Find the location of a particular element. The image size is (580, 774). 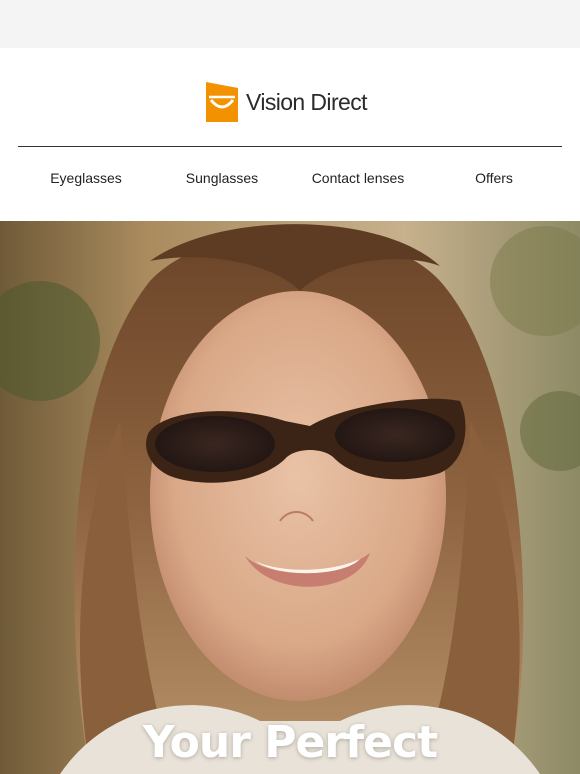

nav-item-contact-lenses: Contact lenses is located at coordinates (358, 178).